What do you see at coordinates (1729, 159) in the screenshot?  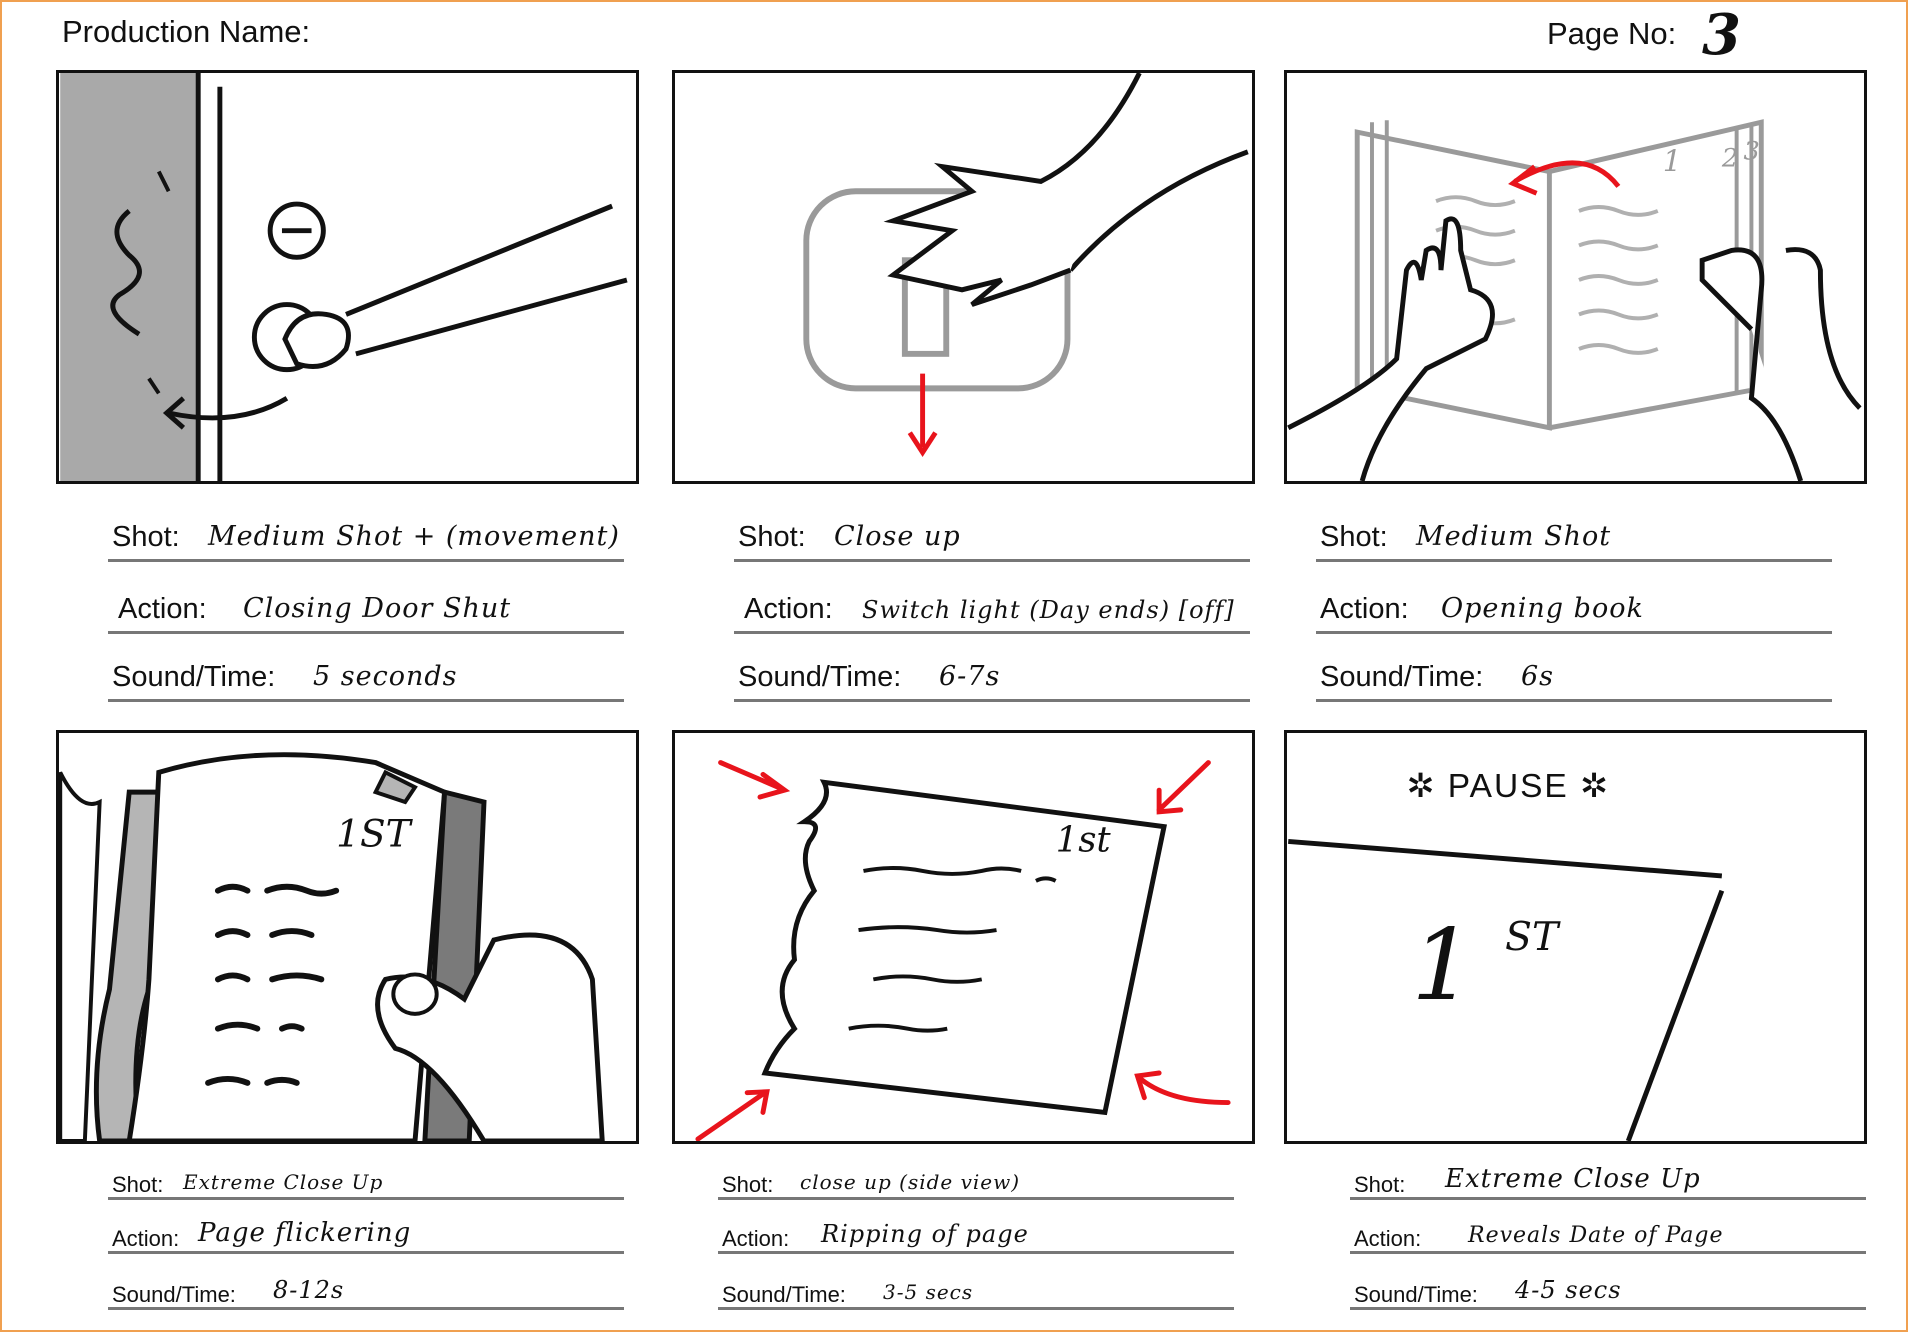 I see `book-page-number-2: 2` at bounding box center [1729, 159].